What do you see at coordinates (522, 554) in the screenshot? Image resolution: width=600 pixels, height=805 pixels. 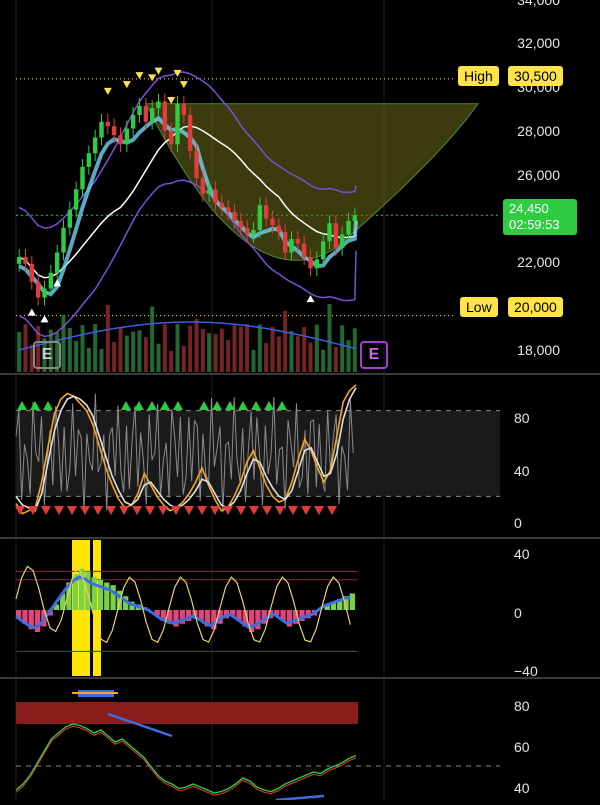 I see `mom-tick-40: 40` at bounding box center [522, 554].